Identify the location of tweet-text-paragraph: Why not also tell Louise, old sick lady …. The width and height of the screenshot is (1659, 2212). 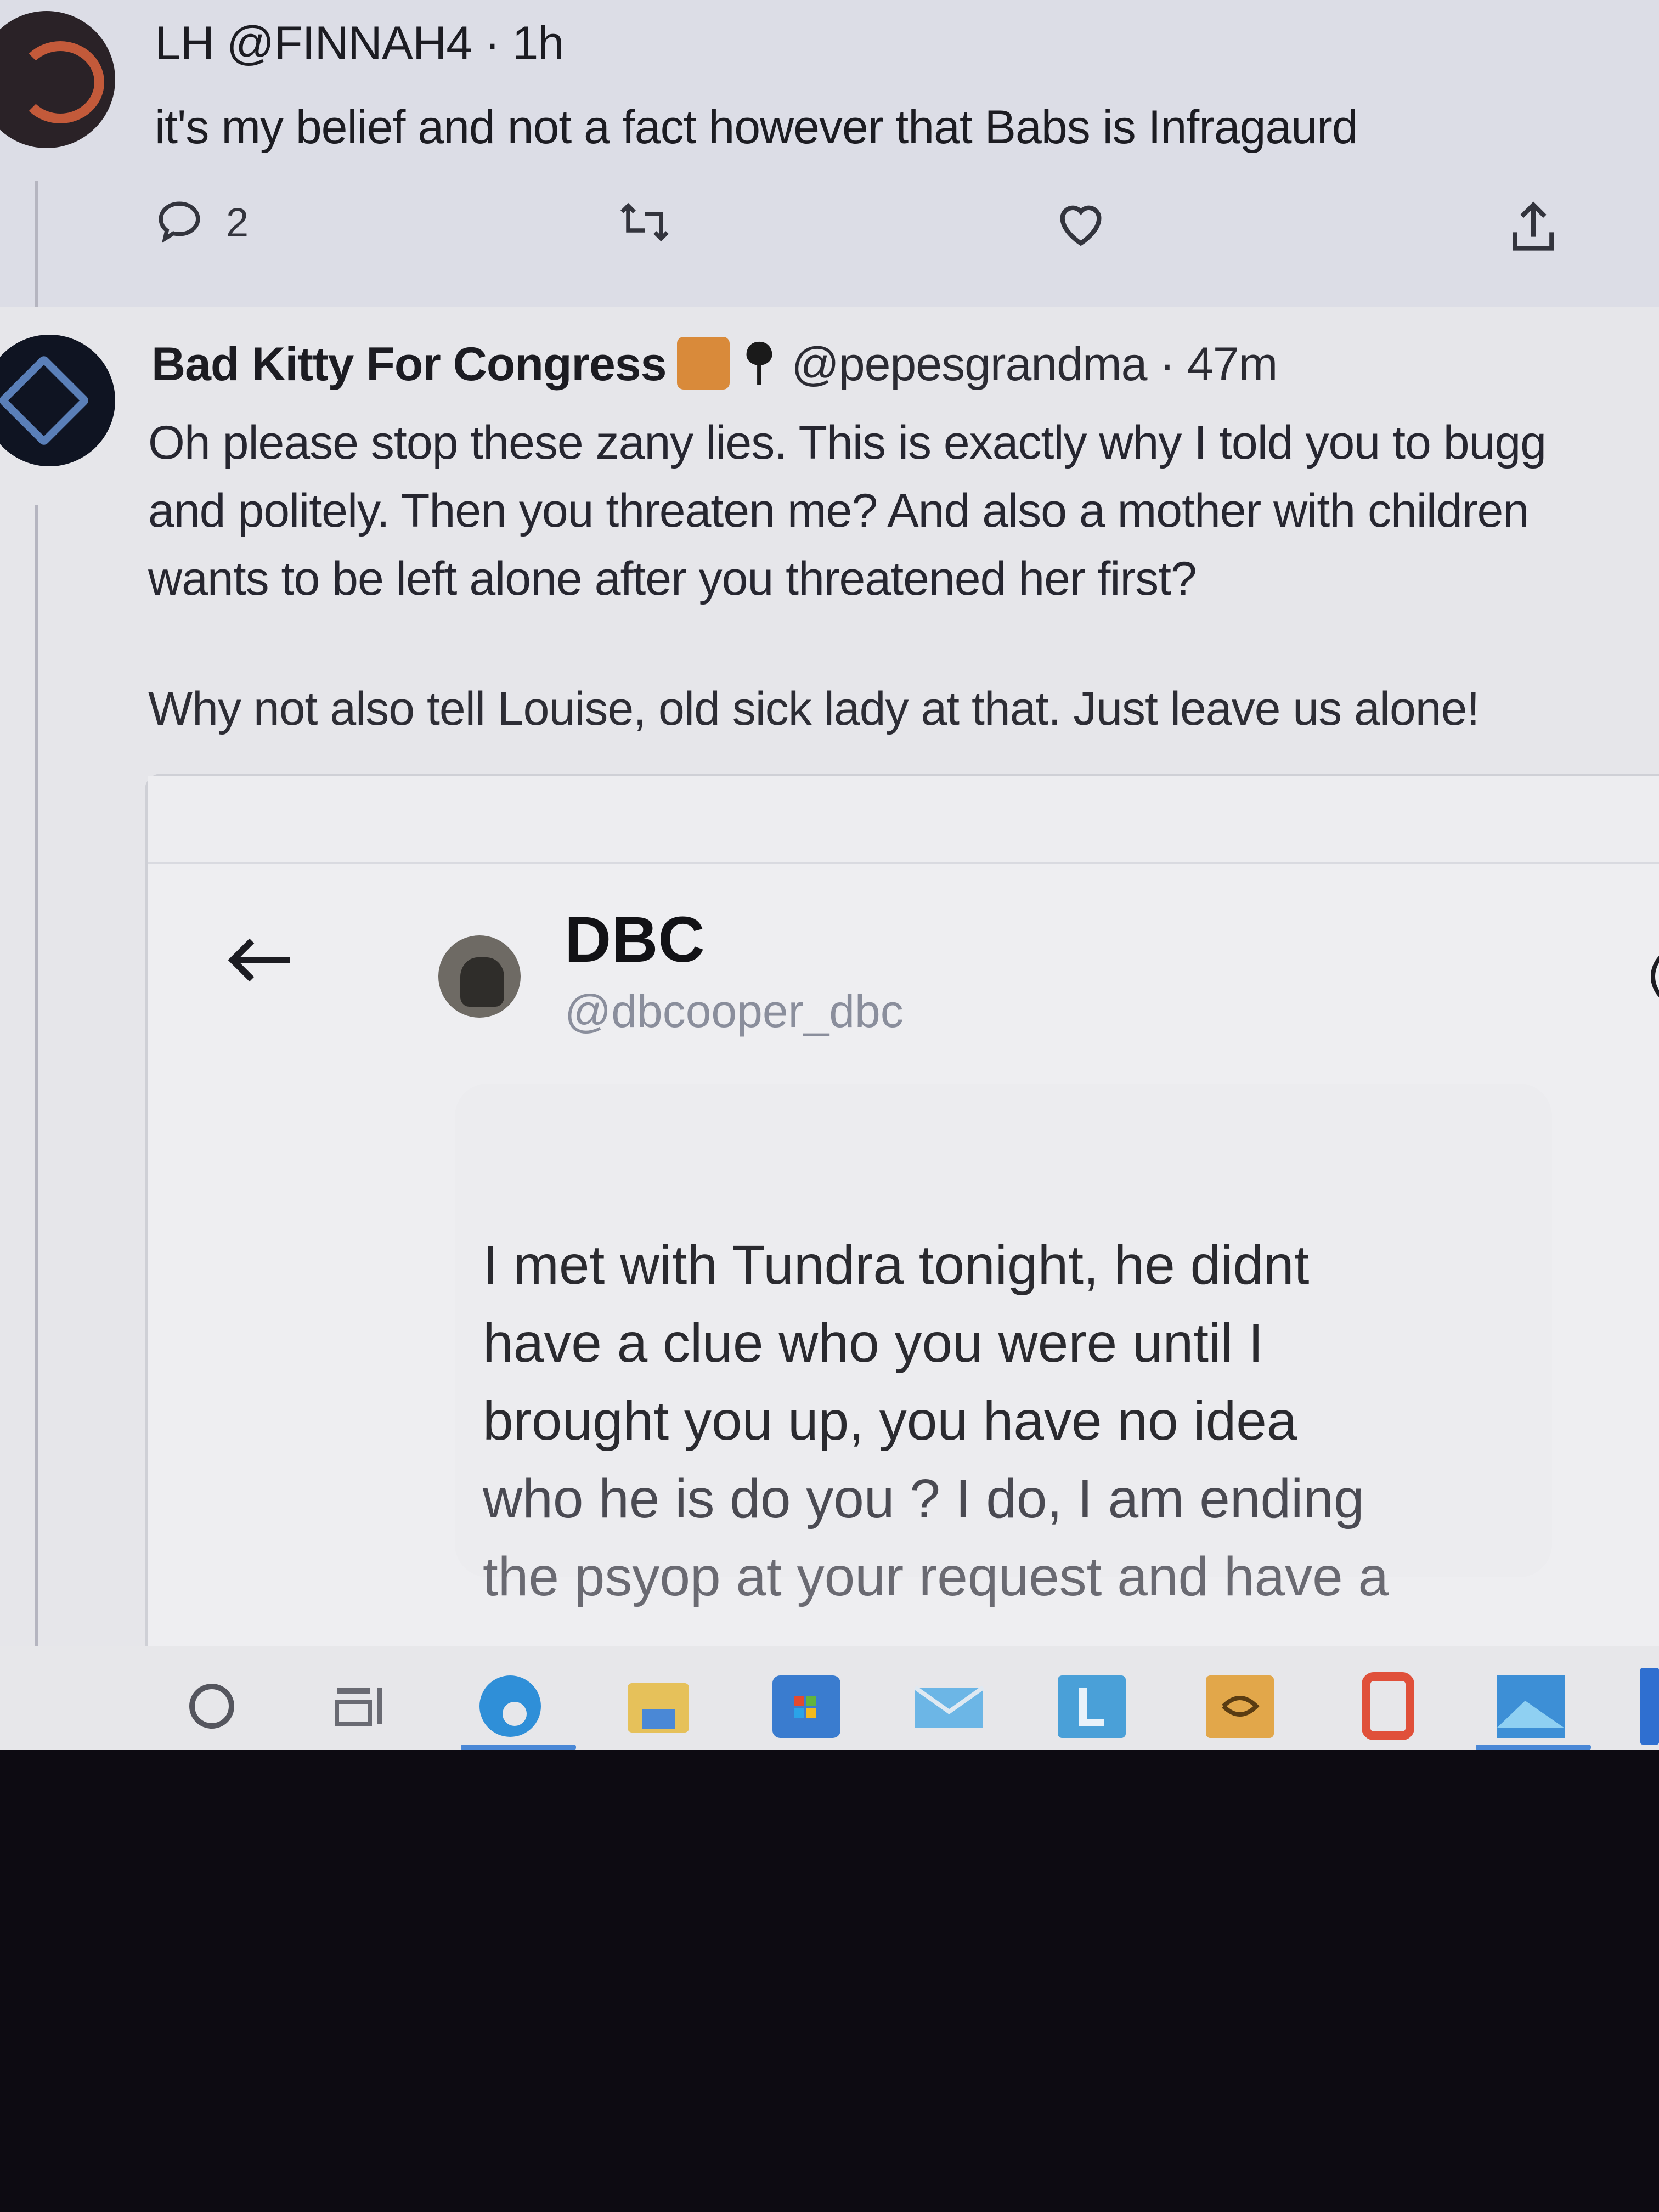
(814, 708).